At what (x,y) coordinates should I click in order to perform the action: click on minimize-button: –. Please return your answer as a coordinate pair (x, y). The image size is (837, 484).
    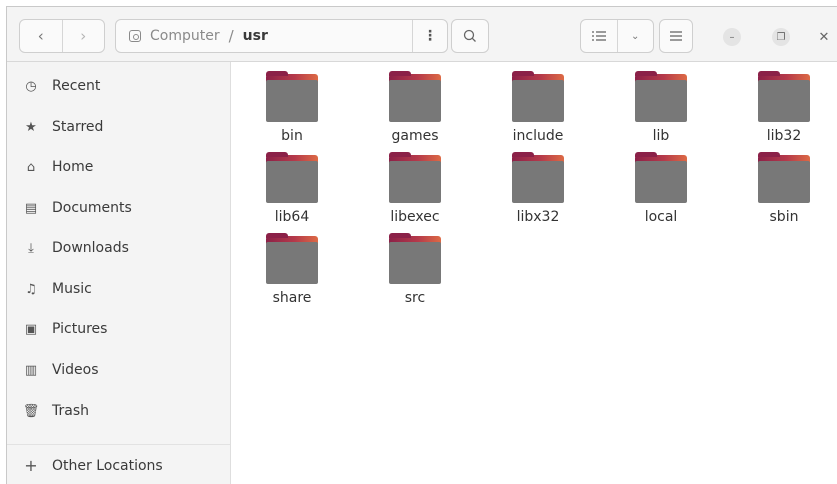
    Looking at the image, I should click on (732, 37).